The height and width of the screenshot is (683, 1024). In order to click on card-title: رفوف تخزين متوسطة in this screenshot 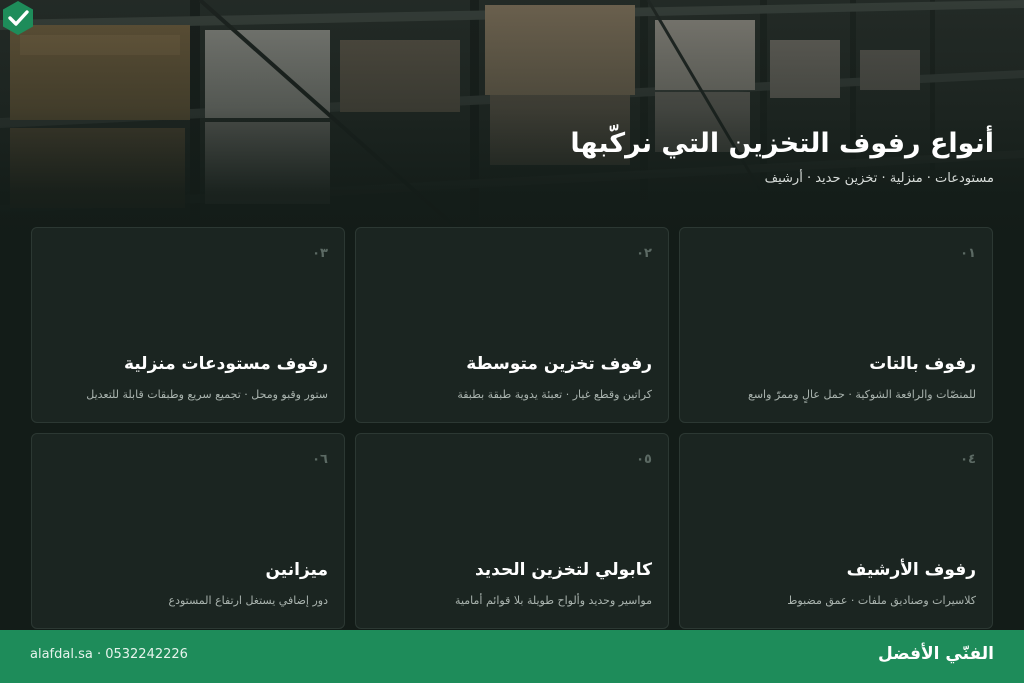, I will do `click(559, 364)`.